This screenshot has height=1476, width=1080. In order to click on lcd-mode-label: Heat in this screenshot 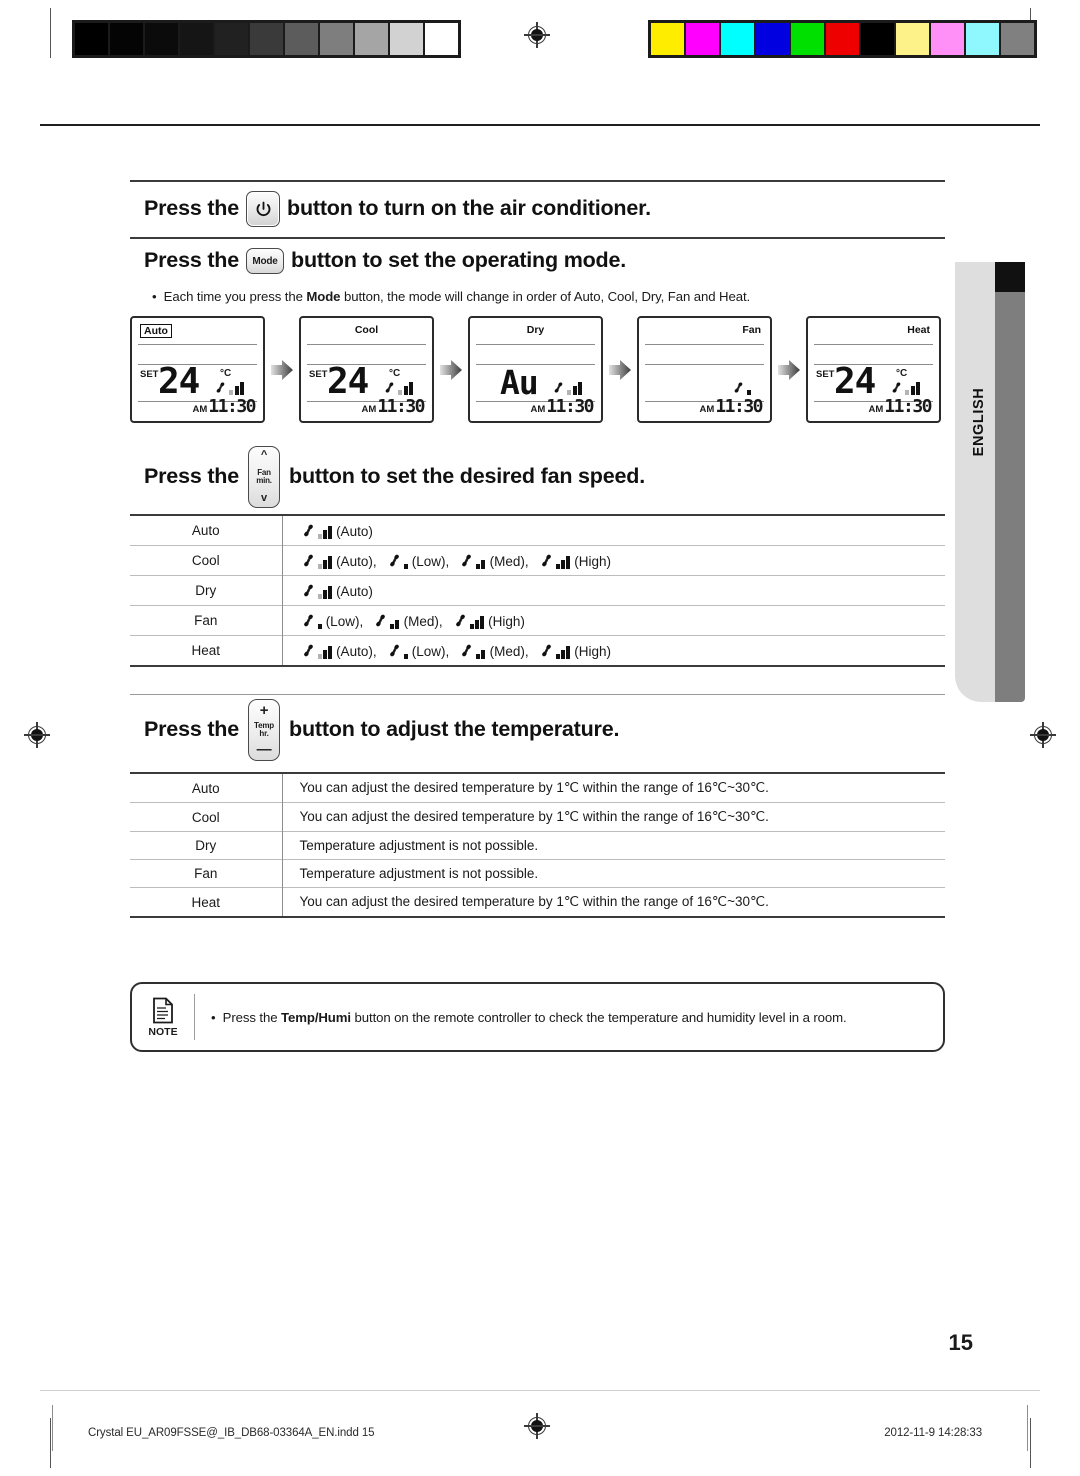, I will do `click(918, 330)`.